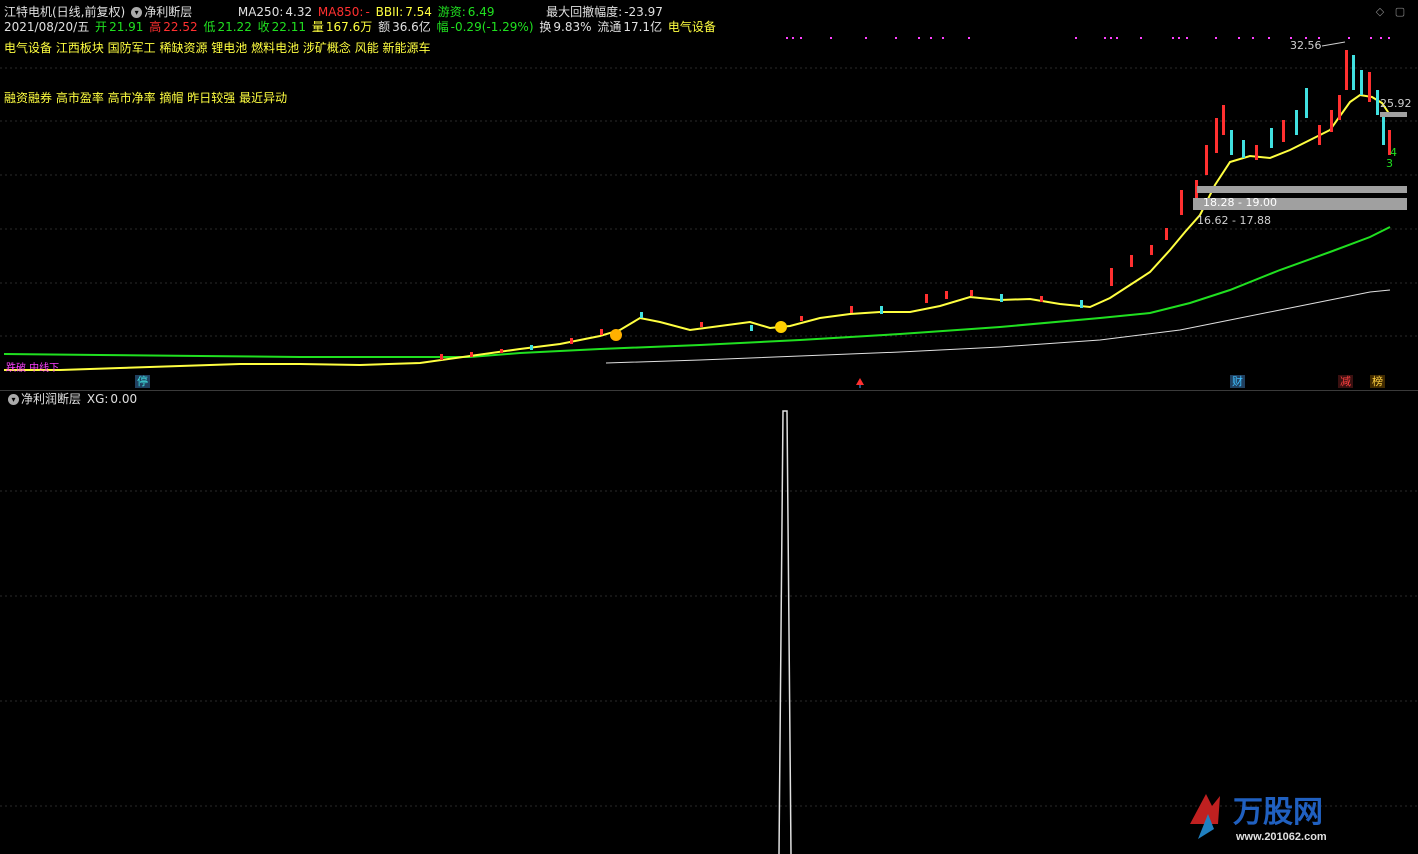 The height and width of the screenshot is (854, 1418). What do you see at coordinates (481, 12) in the screenshot?
I see `youzi-value: 6.49` at bounding box center [481, 12].